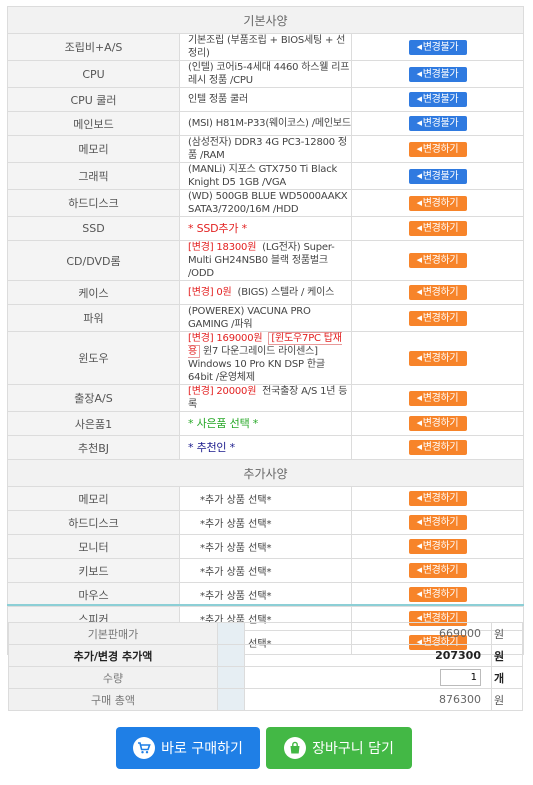 This screenshot has height=785, width=533. What do you see at coordinates (256, 371) in the screenshot?
I see `windows-product: Windows 10 Pro KN DSP 한글 64bit /운영체제` at bounding box center [256, 371].